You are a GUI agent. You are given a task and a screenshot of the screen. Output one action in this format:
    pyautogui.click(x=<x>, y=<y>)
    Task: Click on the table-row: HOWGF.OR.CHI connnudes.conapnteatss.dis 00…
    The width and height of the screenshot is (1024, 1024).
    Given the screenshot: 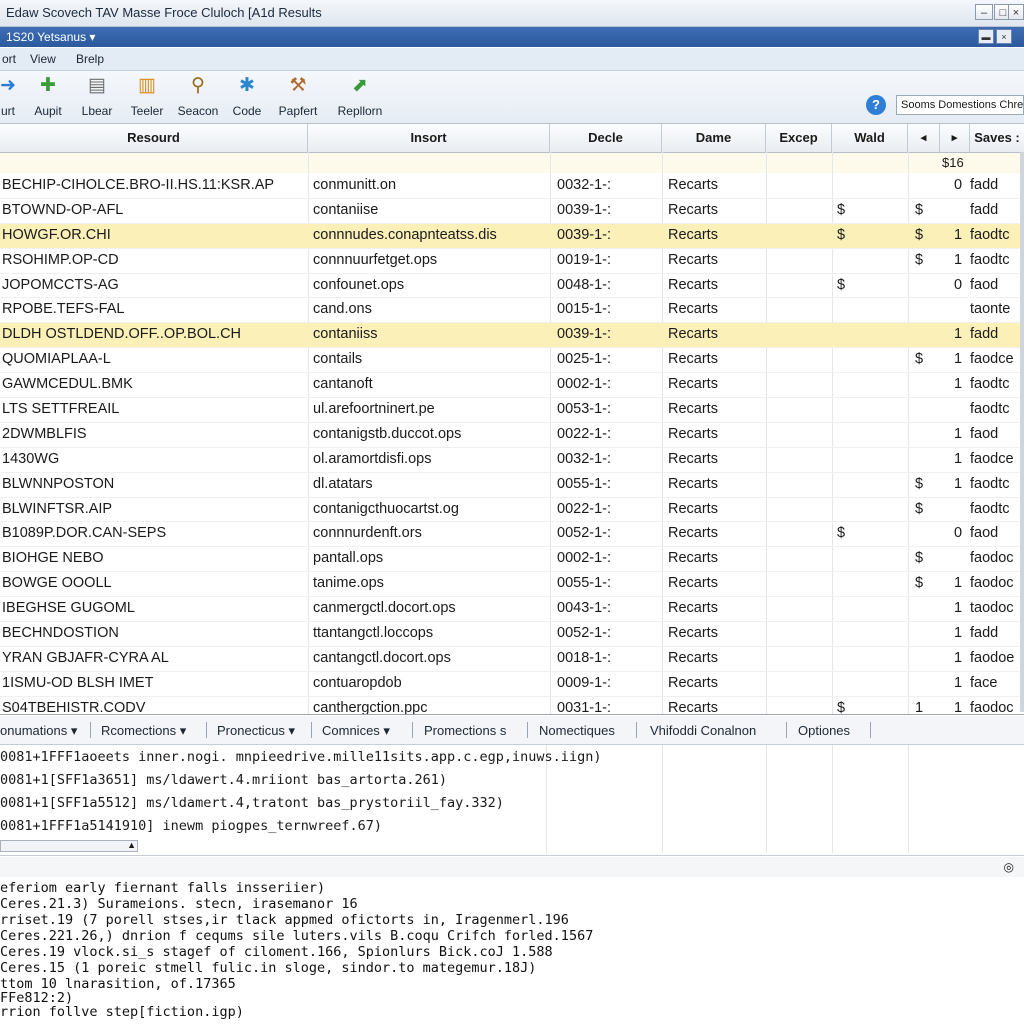 What is the action you would take?
    pyautogui.click(x=512, y=236)
    